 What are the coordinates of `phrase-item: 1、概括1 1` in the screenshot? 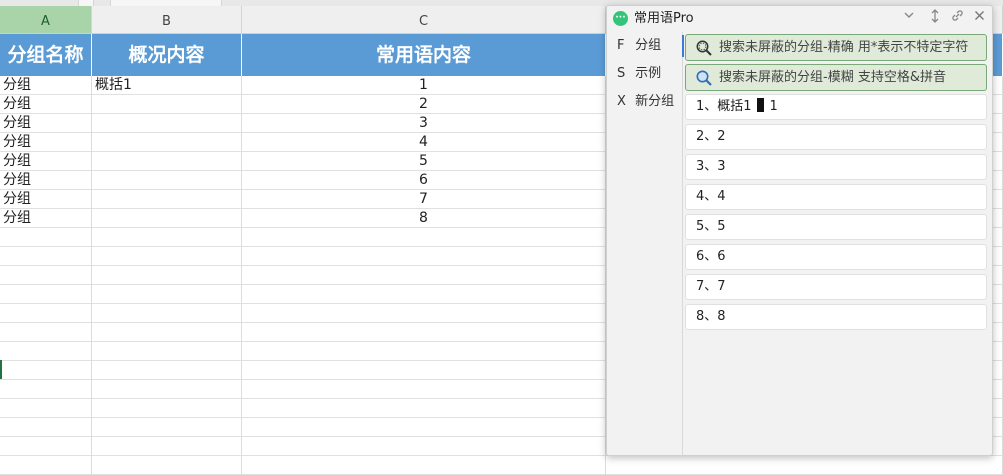 It's located at (836, 107).